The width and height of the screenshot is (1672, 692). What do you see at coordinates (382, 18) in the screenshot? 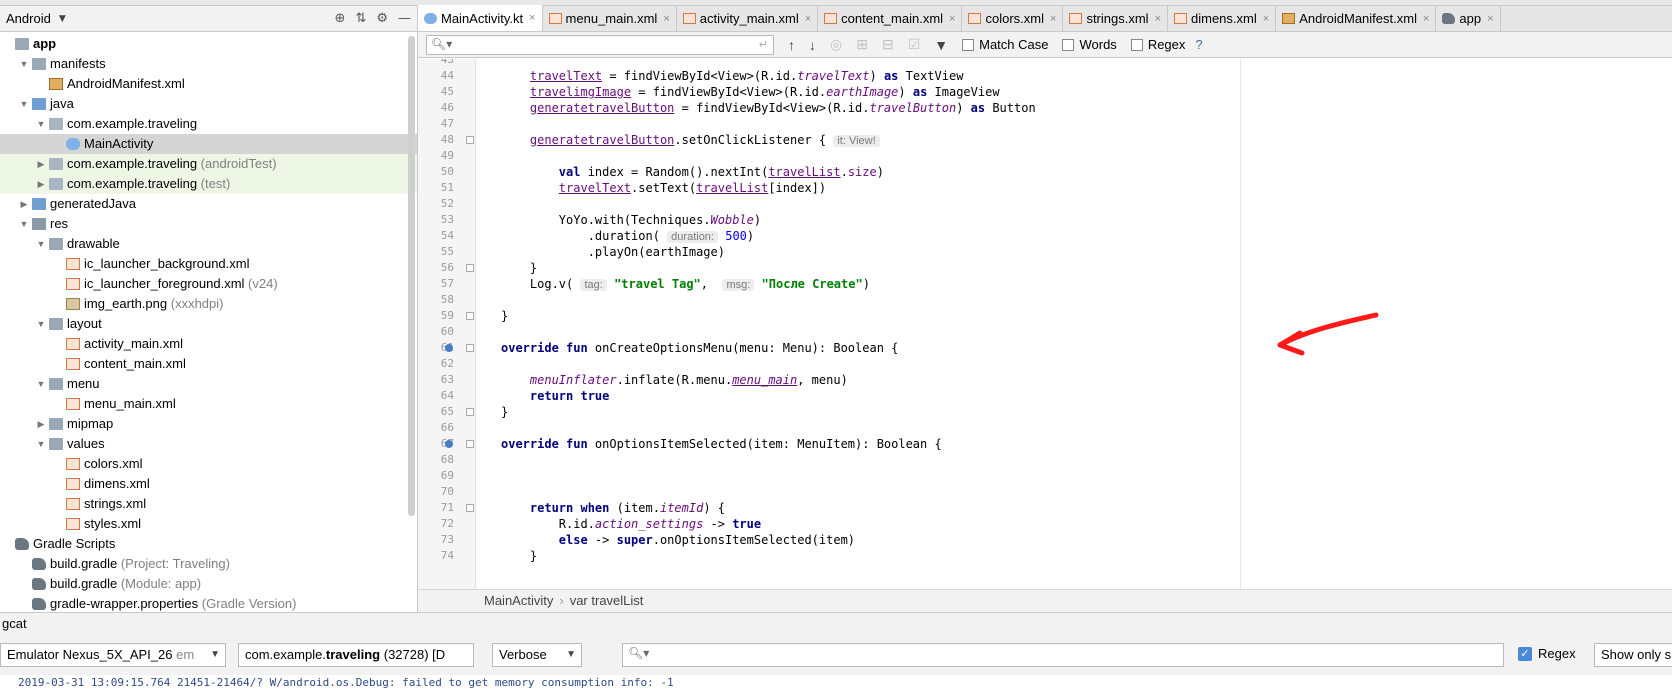
I see `gear-icon: ⚙` at bounding box center [382, 18].